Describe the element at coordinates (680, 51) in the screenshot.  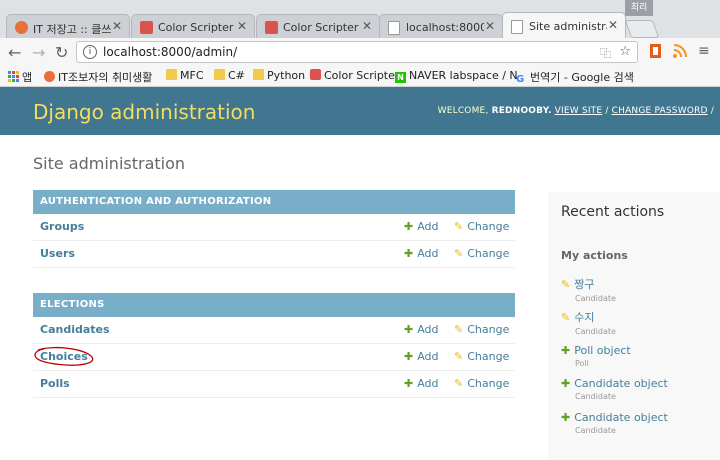
I see `rss-extension-icon` at that location.